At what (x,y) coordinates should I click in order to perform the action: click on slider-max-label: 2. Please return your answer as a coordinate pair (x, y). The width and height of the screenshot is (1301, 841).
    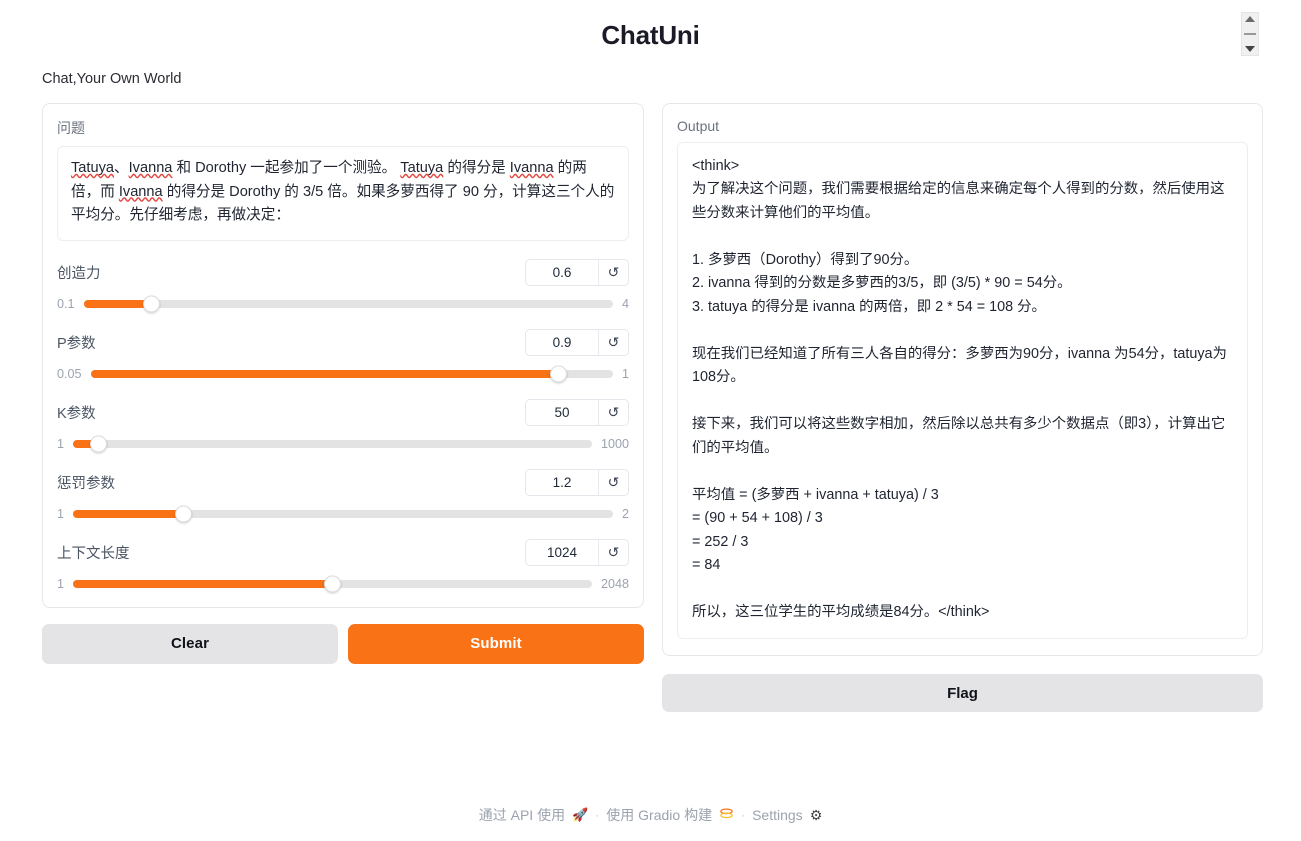
    Looking at the image, I should click on (625, 513).